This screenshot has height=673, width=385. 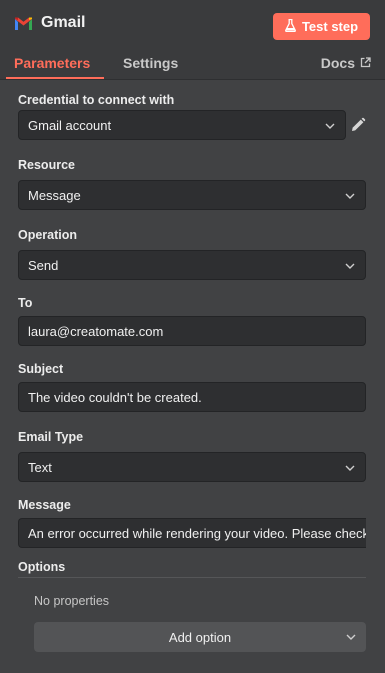 I want to click on credential-label: Credential to connect with, so click(x=96, y=100).